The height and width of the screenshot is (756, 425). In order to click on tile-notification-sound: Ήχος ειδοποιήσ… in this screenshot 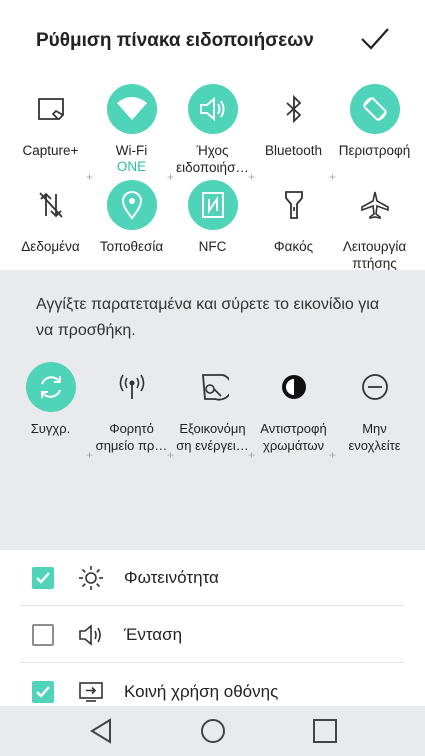, I will do `click(212, 130)`.